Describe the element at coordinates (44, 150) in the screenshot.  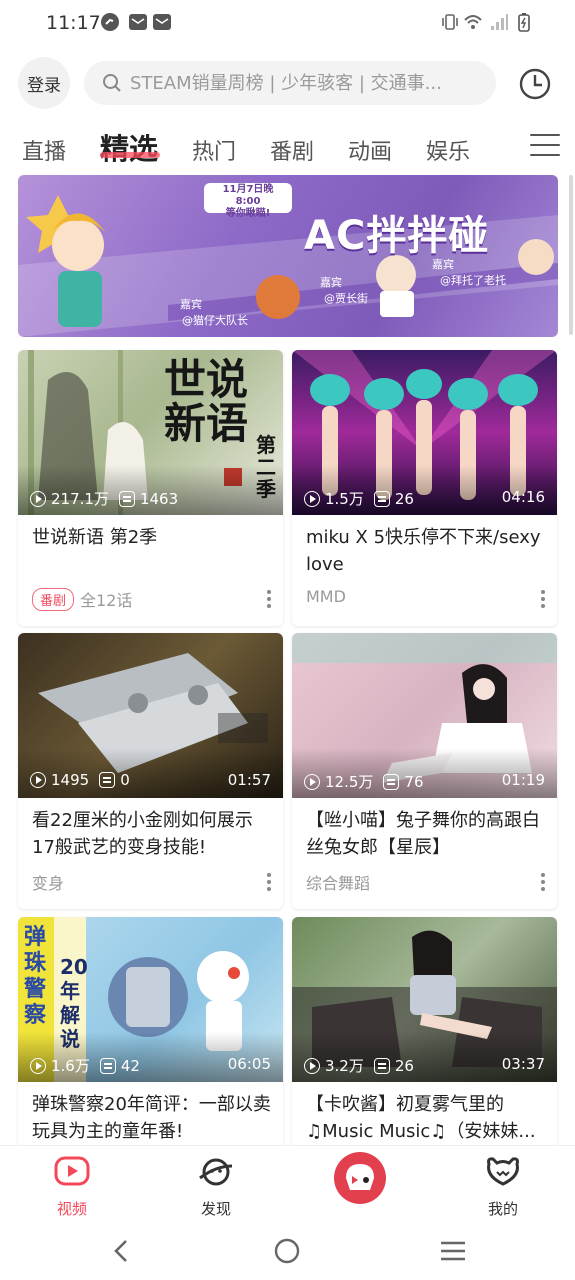
I see `tab-live: 直播` at that location.